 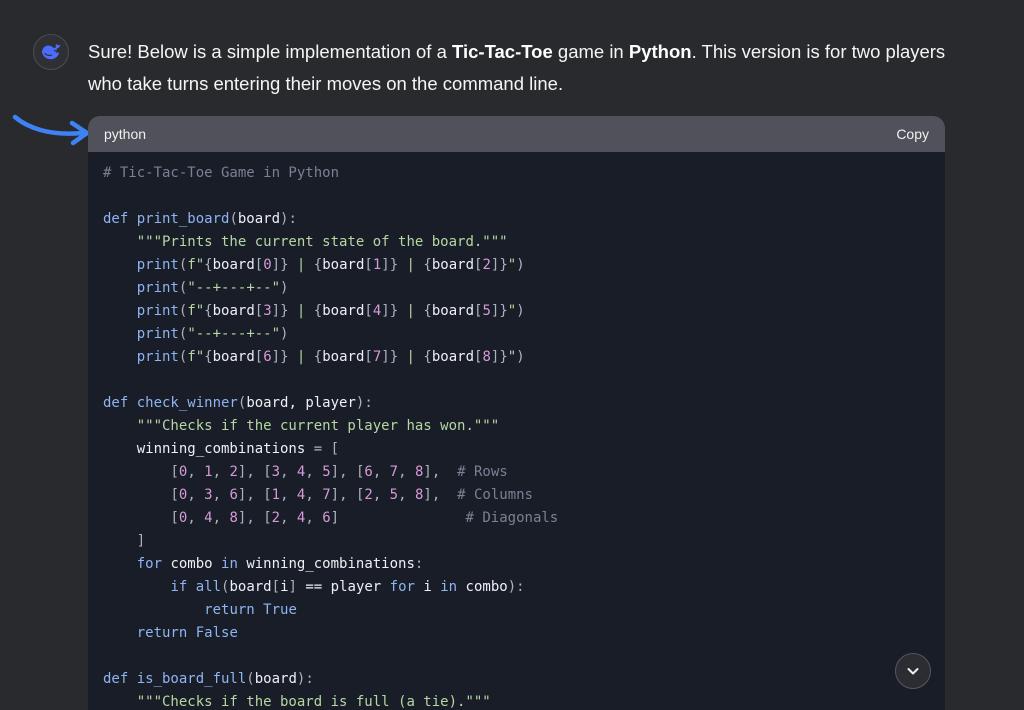 I want to click on code-token: :, so click(x=419, y=564).